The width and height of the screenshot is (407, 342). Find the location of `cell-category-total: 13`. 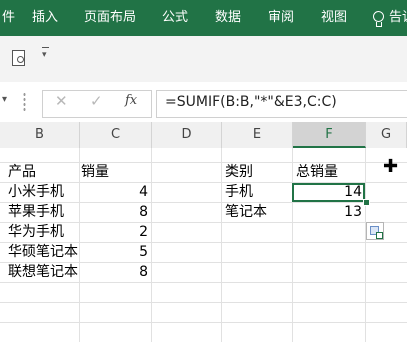

cell-category-total: 13 is located at coordinates (327, 212).